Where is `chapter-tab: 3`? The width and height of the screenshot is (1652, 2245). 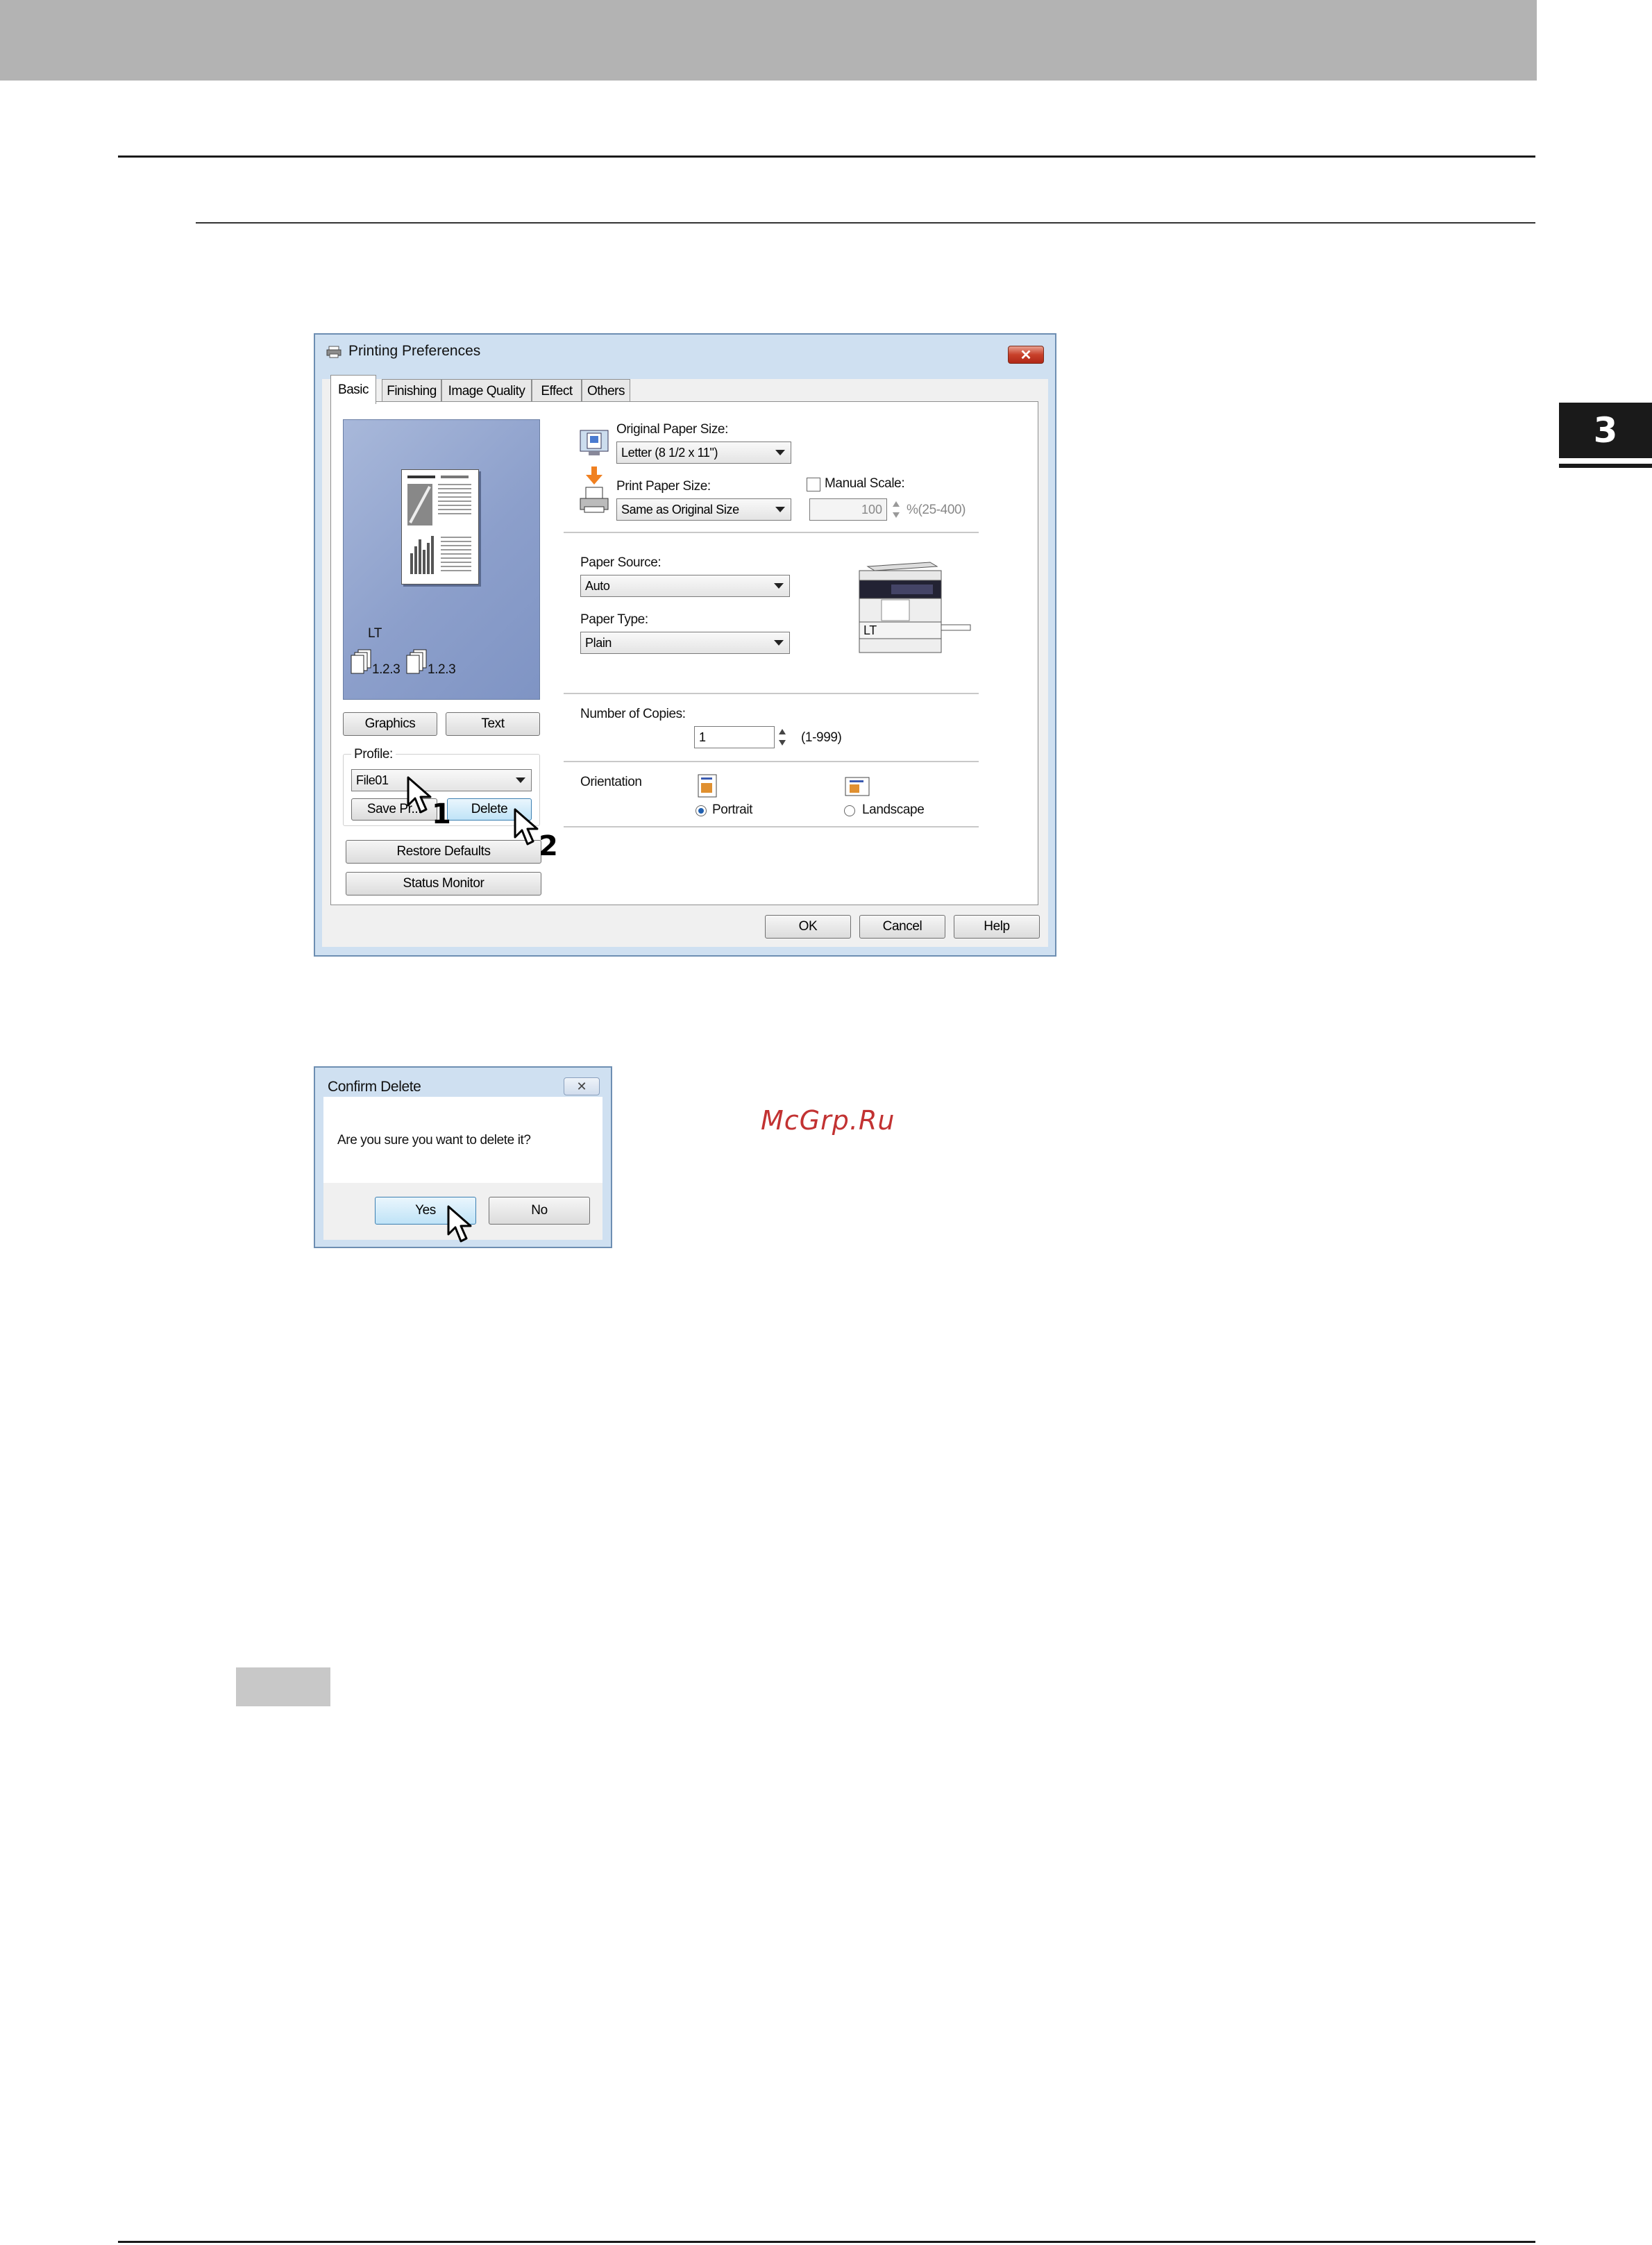 chapter-tab: 3 is located at coordinates (1605, 430).